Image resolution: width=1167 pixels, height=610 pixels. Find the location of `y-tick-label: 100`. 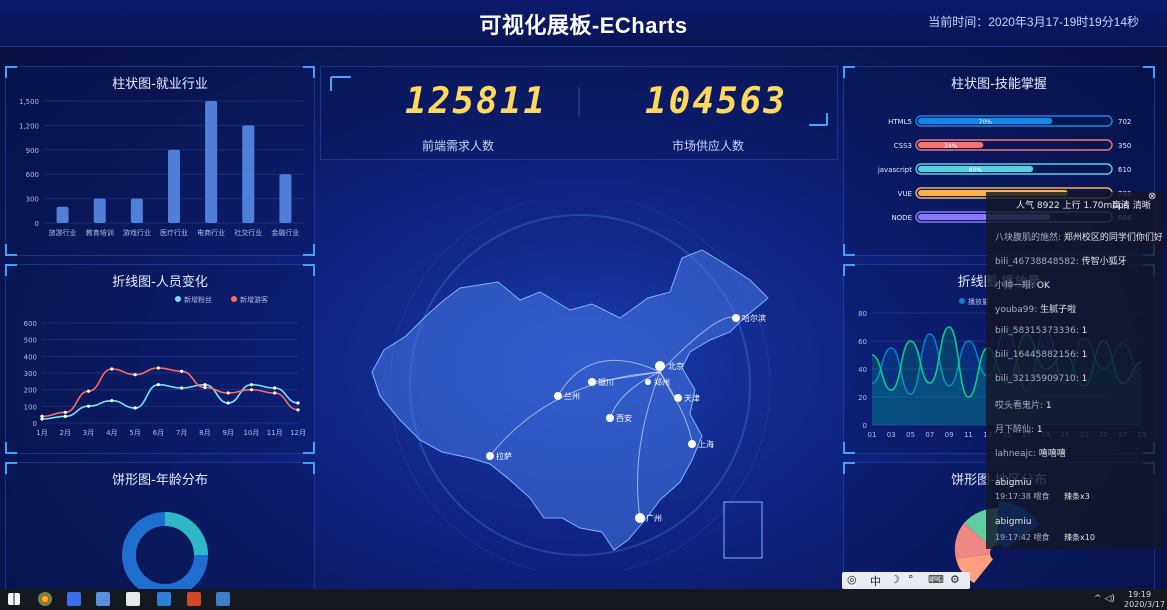

y-tick-label: 100 is located at coordinates (30, 407).